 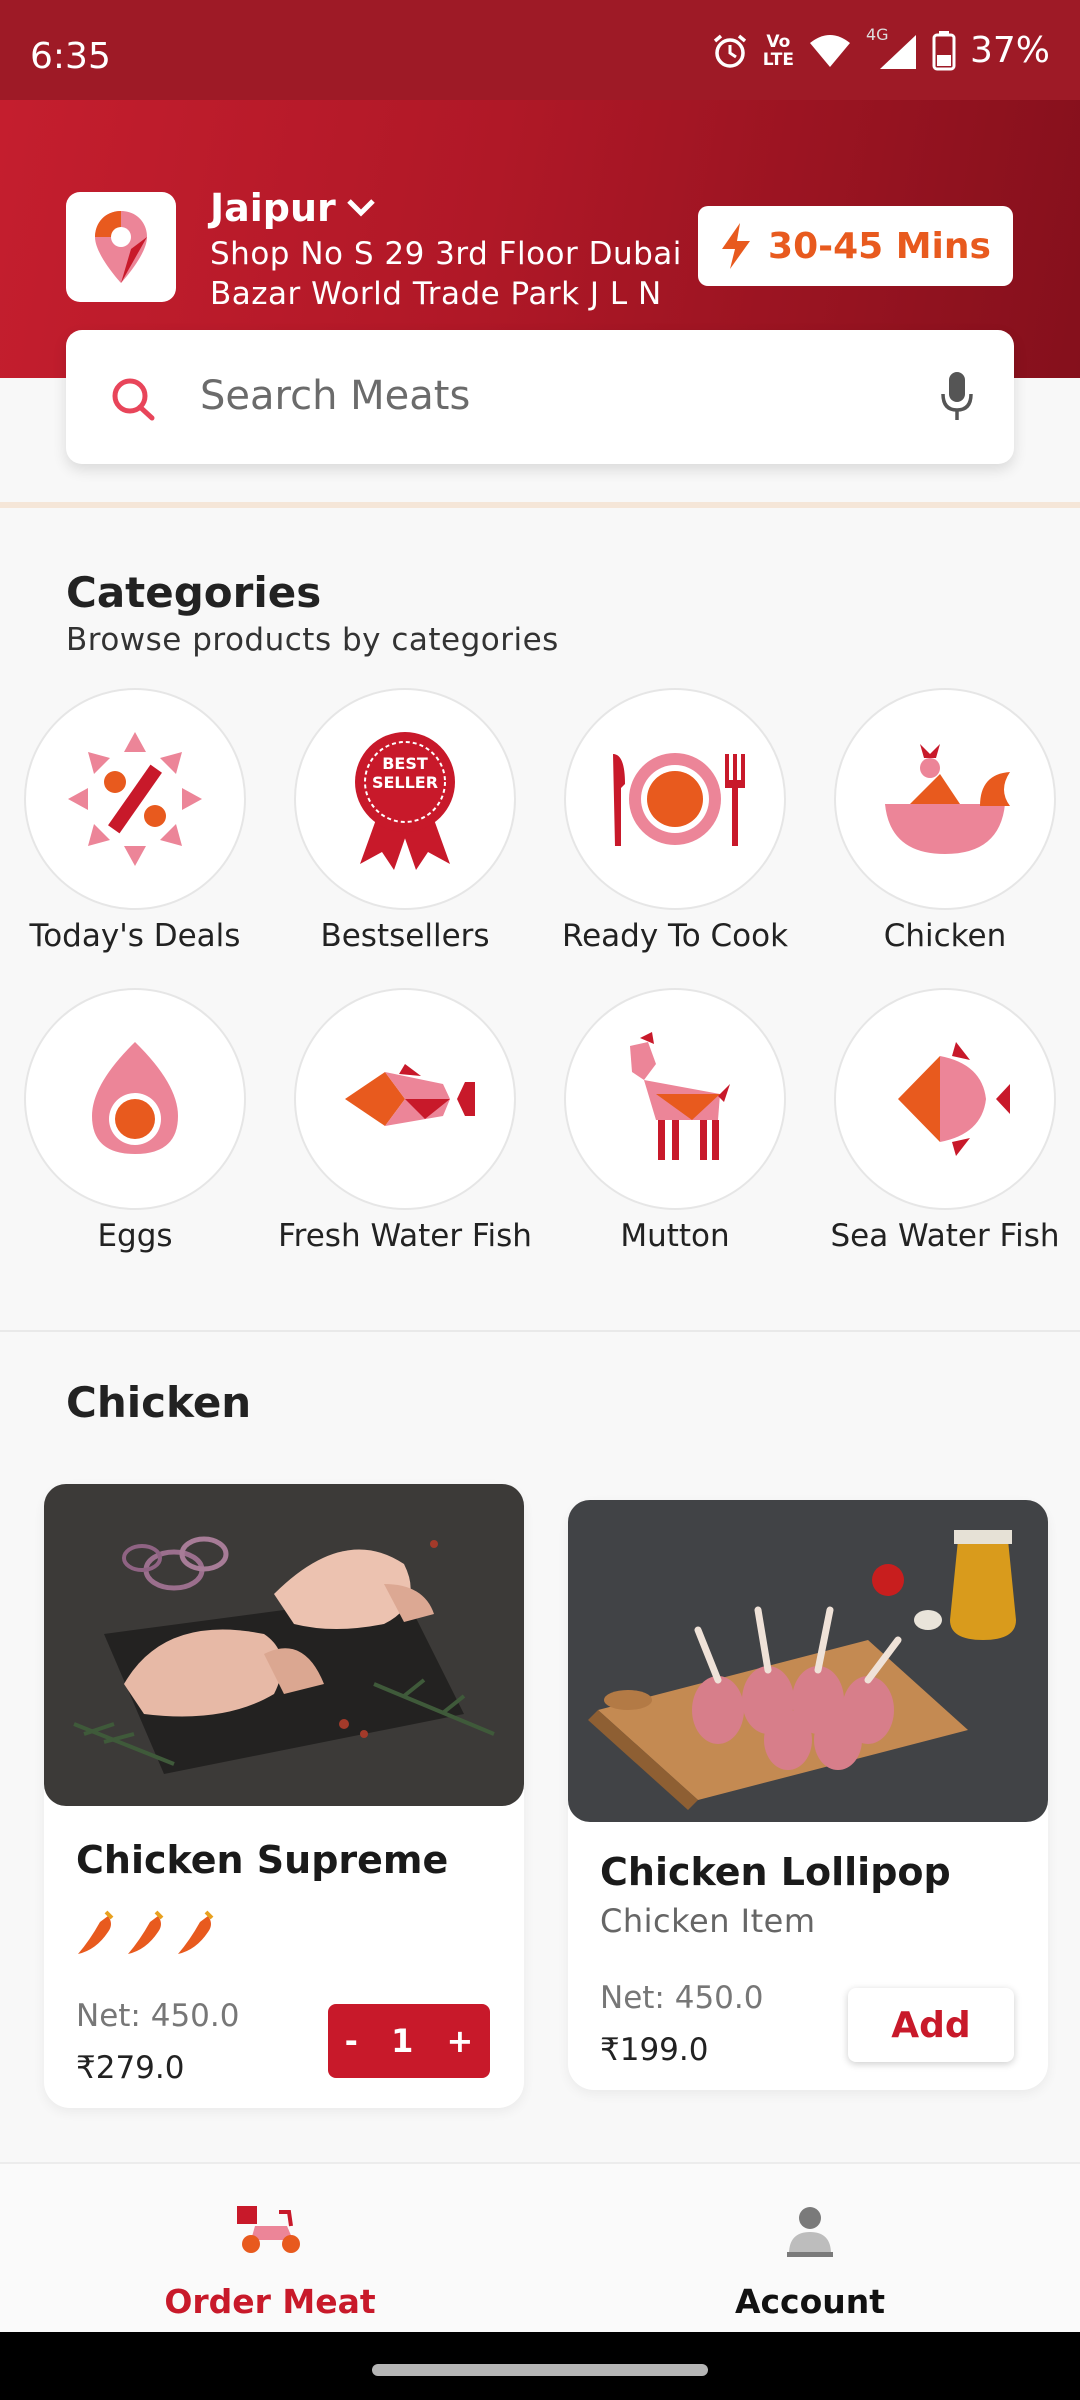 What do you see at coordinates (135, 936) in the screenshot?
I see `category-label: Today's Deals` at bounding box center [135, 936].